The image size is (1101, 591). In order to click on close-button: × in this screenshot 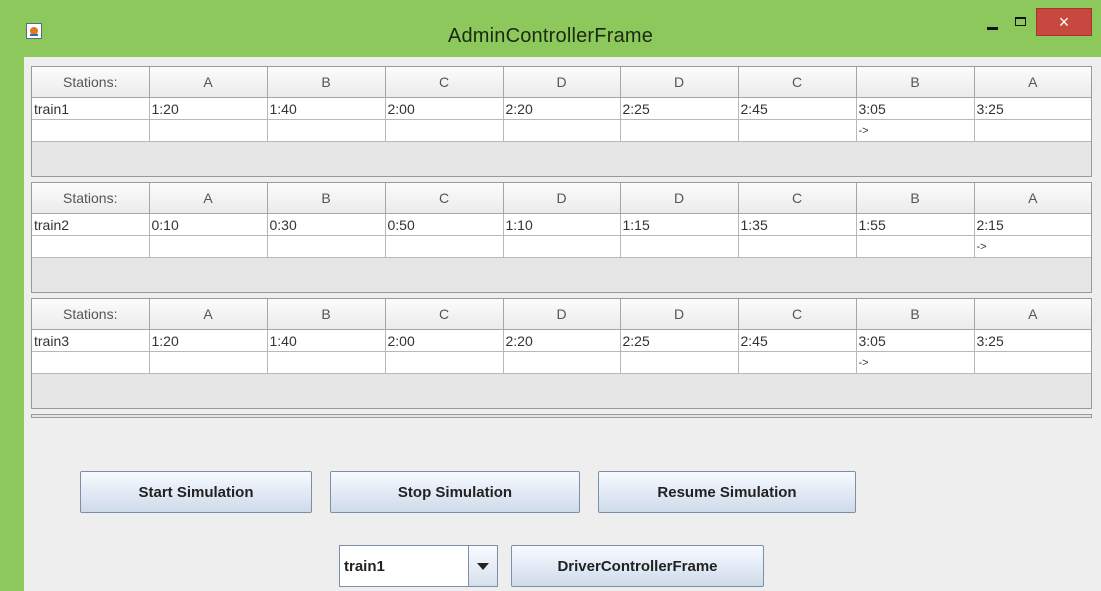, I will do `click(1064, 22)`.